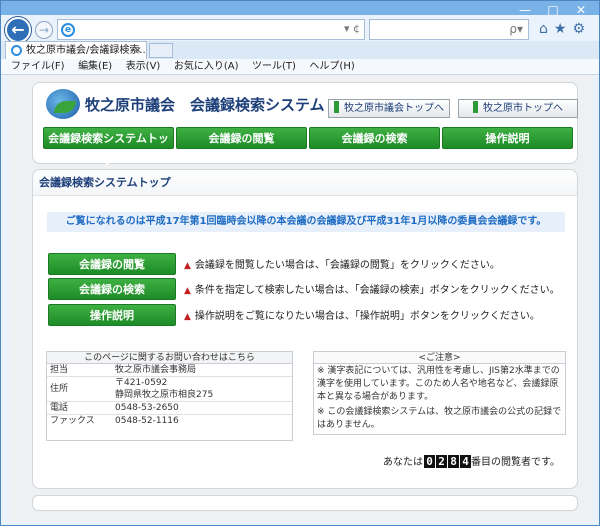  I want to click on gnav-help: 操作説明, so click(507, 138).